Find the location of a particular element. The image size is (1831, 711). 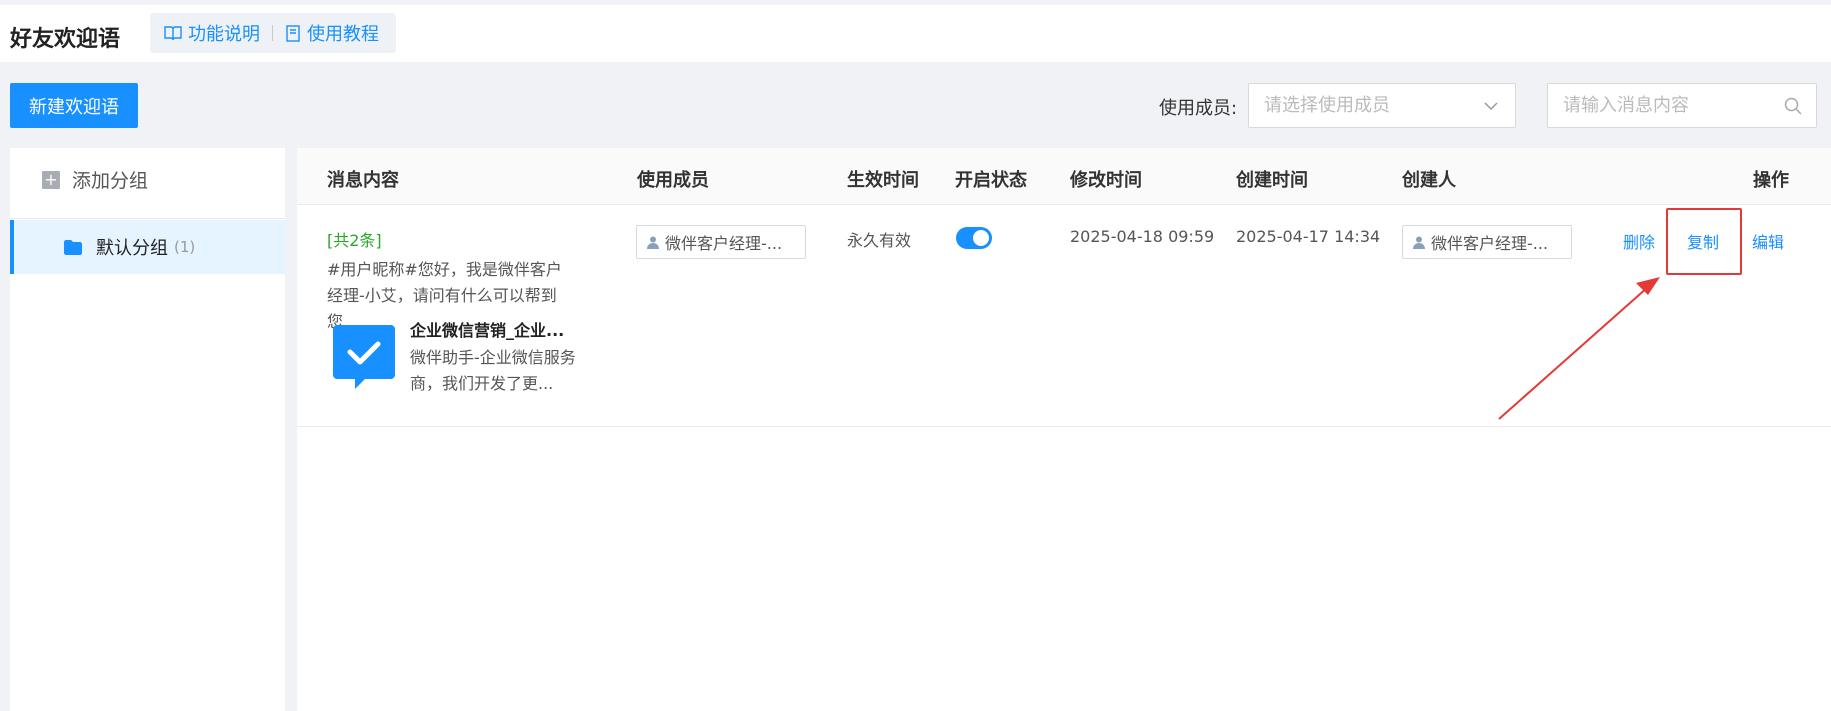

column-header-creator: 创建人 is located at coordinates (1429, 180).